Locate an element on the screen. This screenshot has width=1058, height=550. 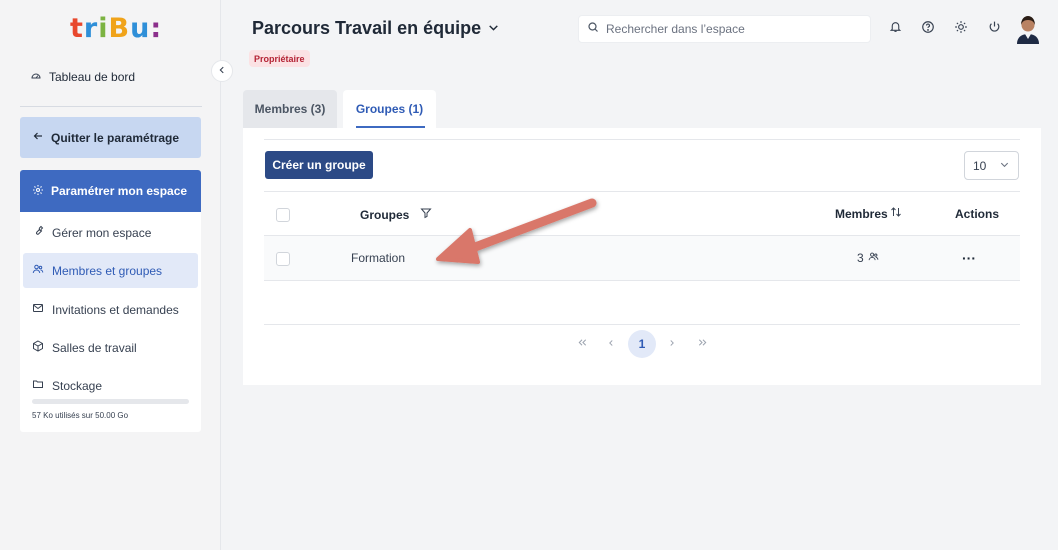
group-name-cell: Formation is located at coordinates (378, 258).